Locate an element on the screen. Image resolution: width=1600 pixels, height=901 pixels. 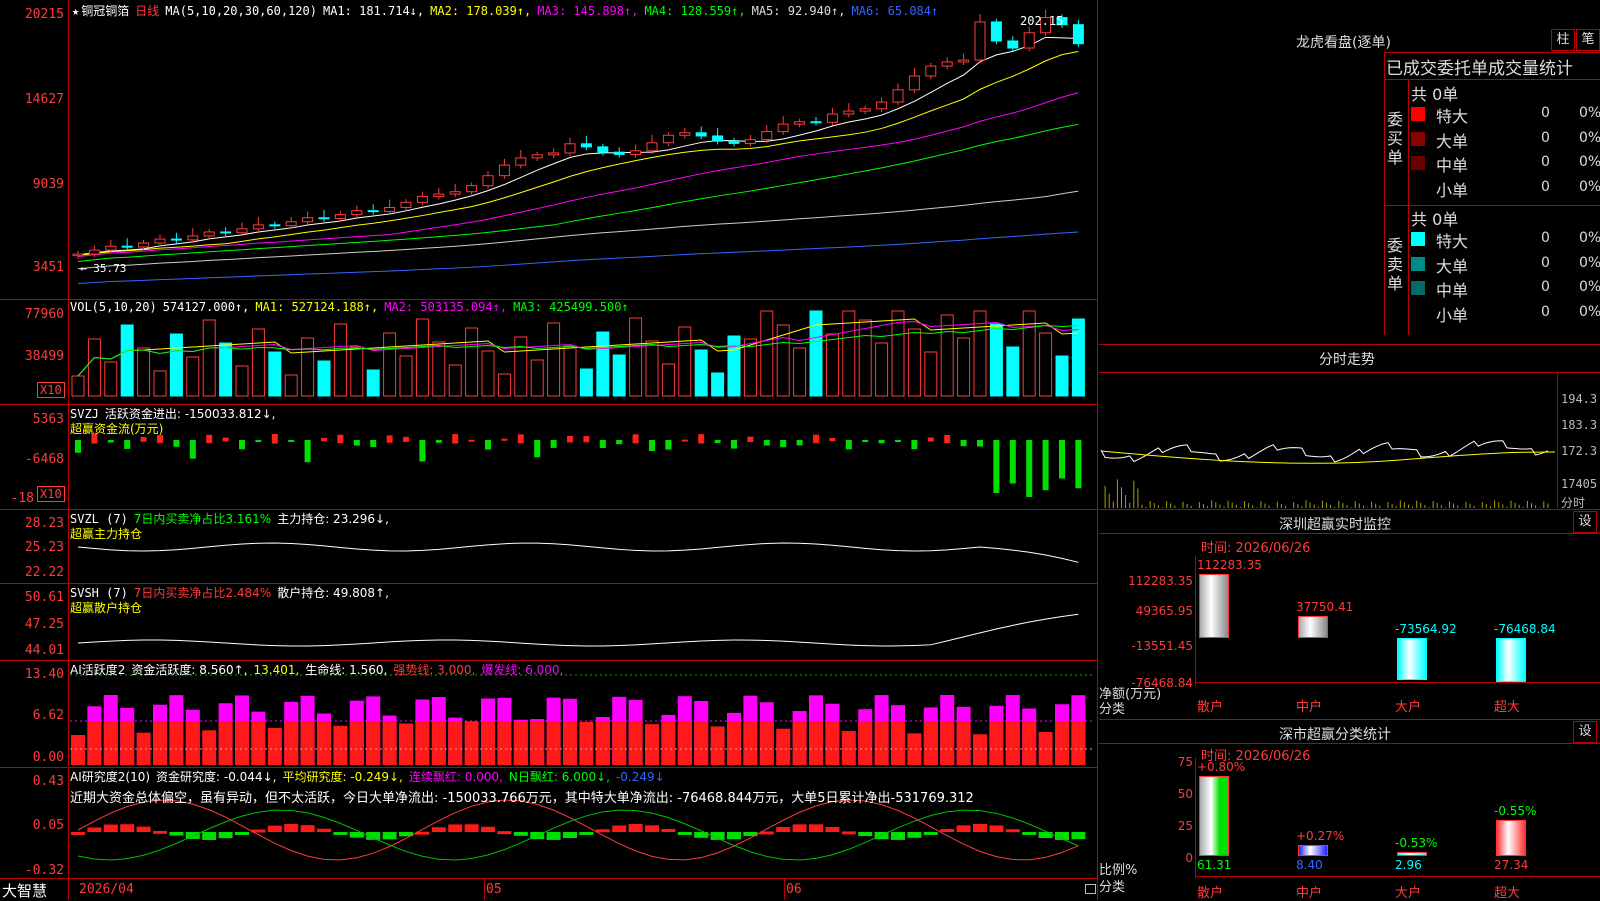
sz-category-settings-button: 设 is located at coordinates (1585, 732).